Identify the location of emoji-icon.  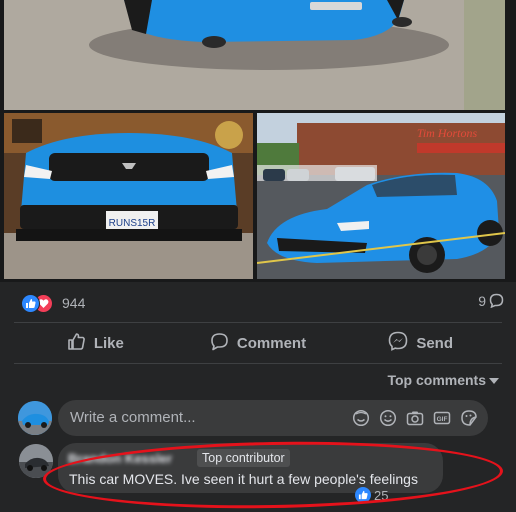
(388, 418).